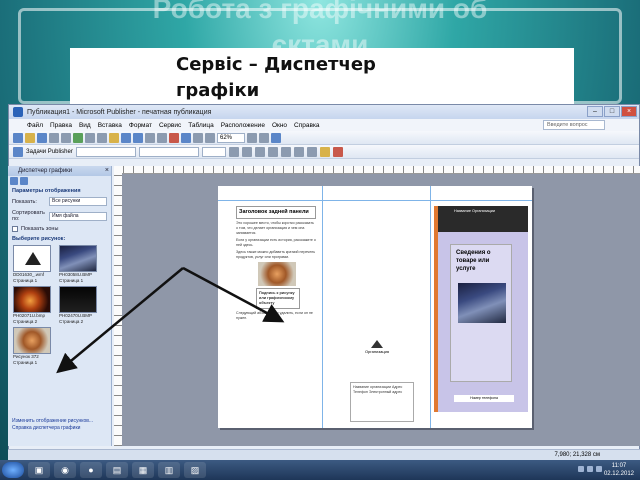 Image resolution: width=640 pixels, height=480 pixels. What do you see at coordinates (198, 137) in the screenshot?
I see `columns-icon` at bounding box center [198, 137].